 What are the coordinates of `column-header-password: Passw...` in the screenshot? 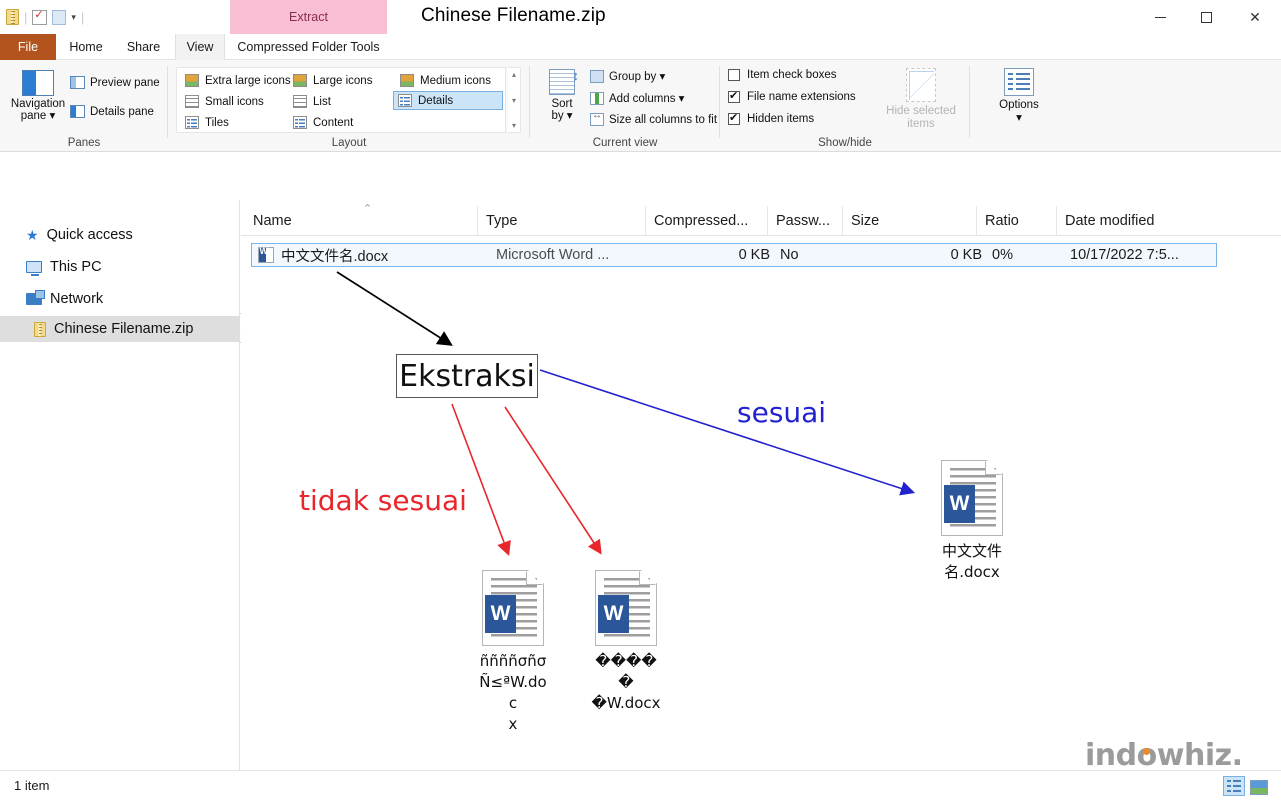 It's located at (804, 221).